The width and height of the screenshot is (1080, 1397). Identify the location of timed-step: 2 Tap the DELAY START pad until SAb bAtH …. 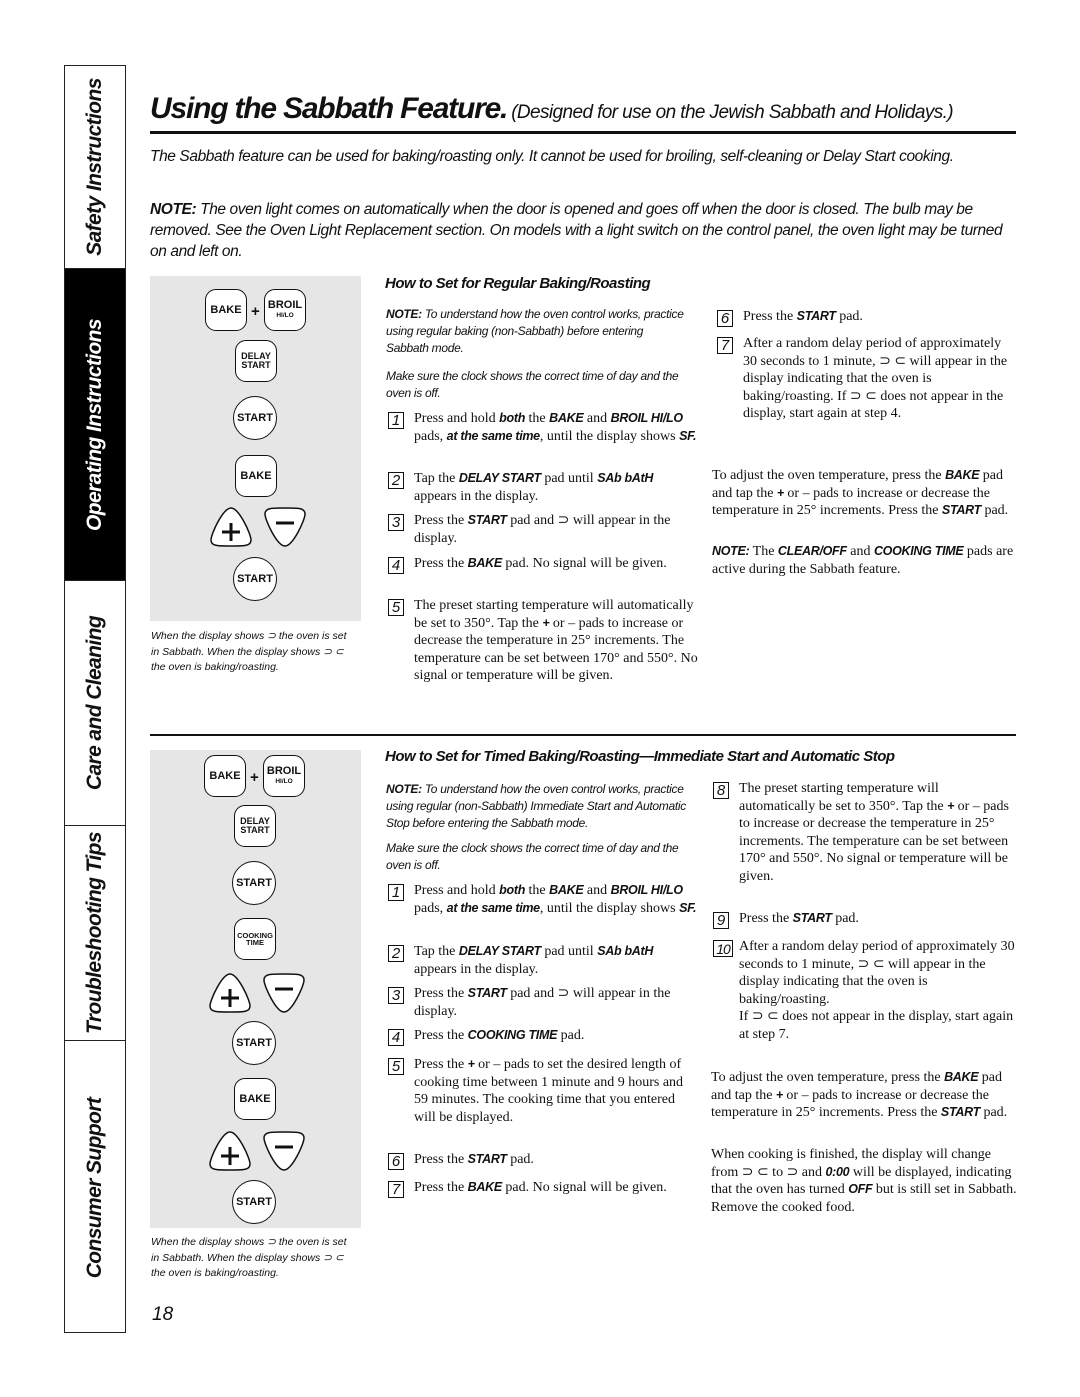
(543, 960).